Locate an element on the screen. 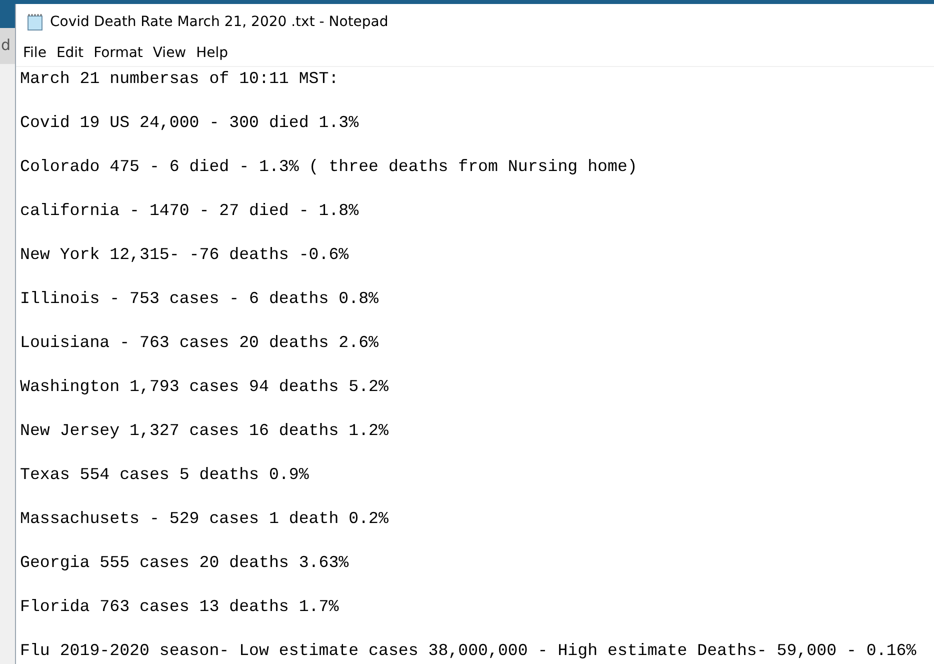 The image size is (934, 664). menu-item: File is located at coordinates (35, 53).